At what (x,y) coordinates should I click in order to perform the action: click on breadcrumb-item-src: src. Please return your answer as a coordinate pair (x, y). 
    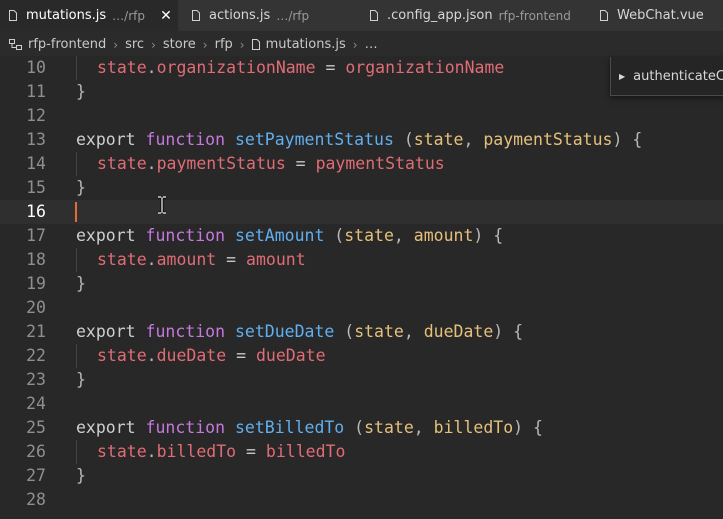
    Looking at the image, I should click on (134, 44).